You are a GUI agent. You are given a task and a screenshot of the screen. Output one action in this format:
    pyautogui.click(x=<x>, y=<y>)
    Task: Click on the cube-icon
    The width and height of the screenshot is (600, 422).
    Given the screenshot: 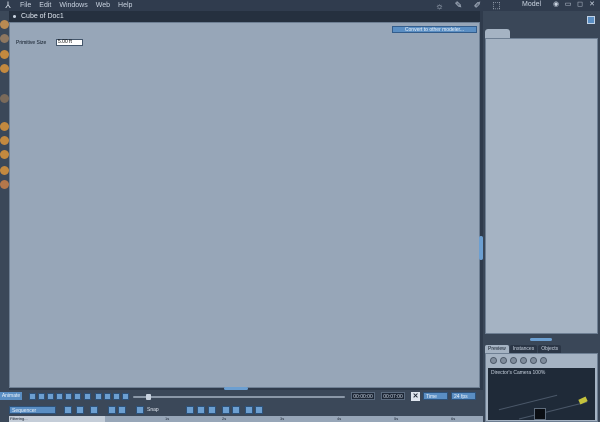 What is the action you would take?
    pyautogui.click(x=513, y=360)
    